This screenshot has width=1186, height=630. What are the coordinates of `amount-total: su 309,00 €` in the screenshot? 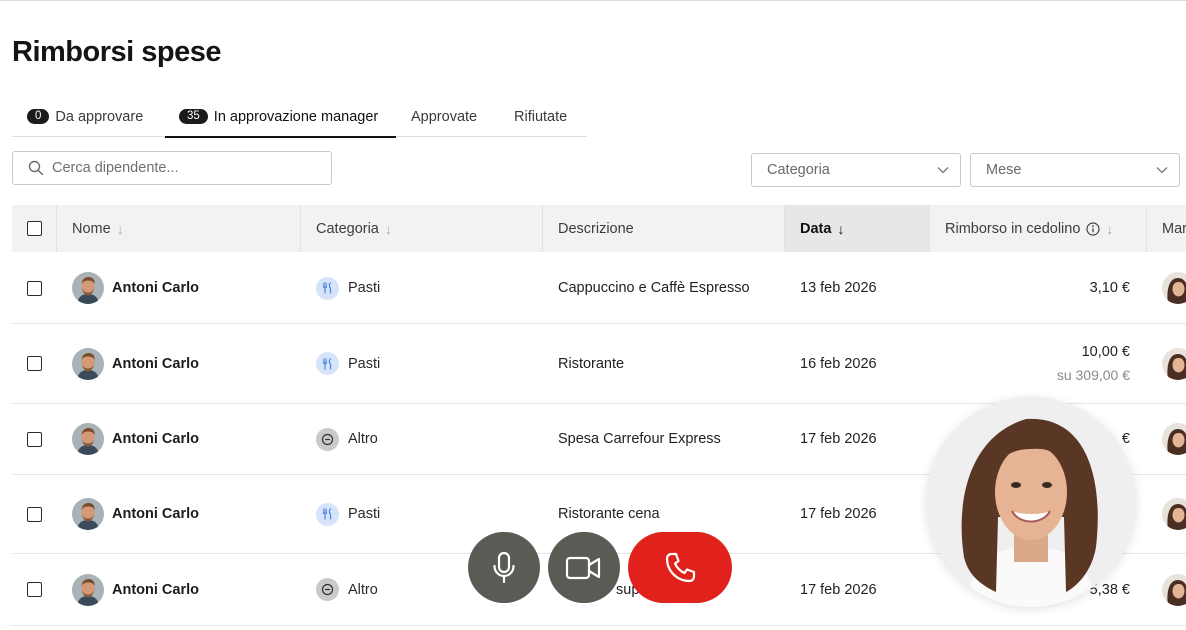 It's located at (1093, 375).